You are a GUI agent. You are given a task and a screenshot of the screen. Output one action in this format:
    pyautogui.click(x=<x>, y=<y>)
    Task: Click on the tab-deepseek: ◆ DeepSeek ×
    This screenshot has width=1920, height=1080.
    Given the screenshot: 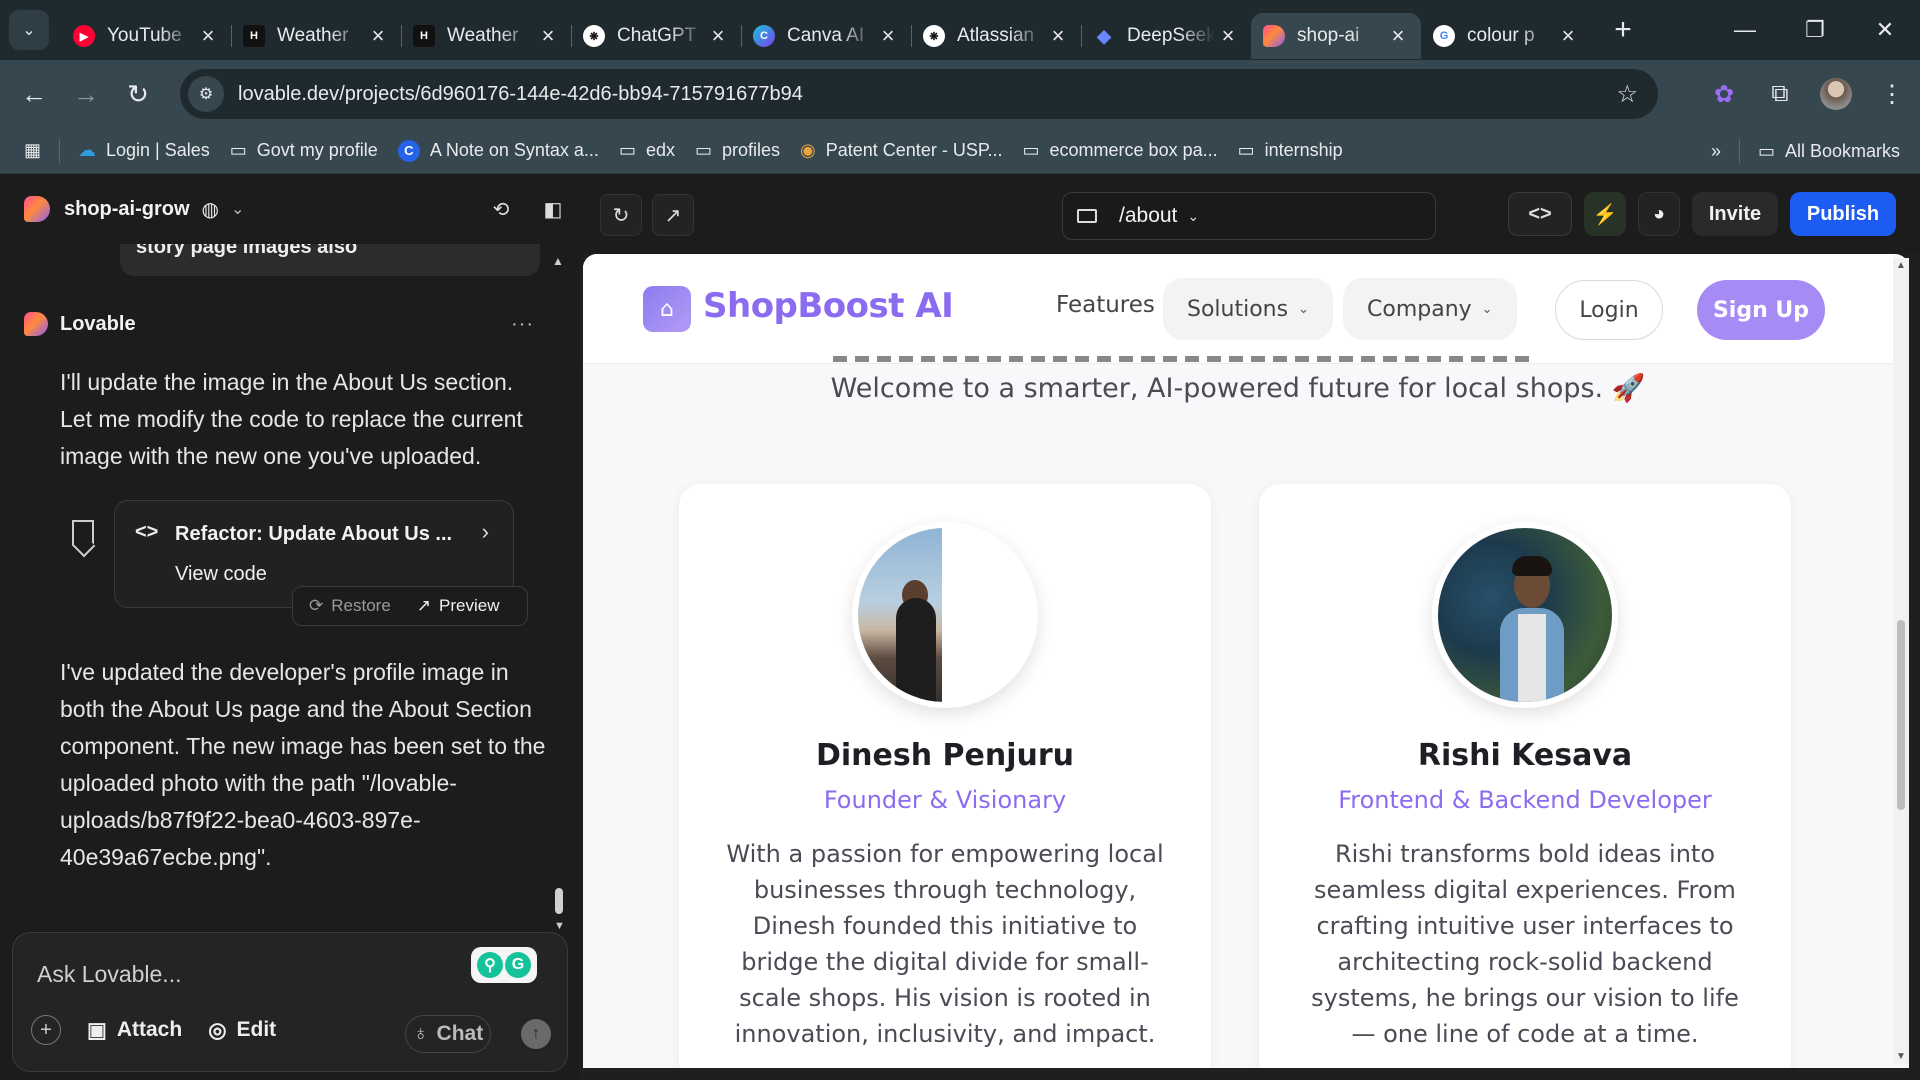 What is the action you would take?
    pyautogui.click(x=1166, y=36)
    